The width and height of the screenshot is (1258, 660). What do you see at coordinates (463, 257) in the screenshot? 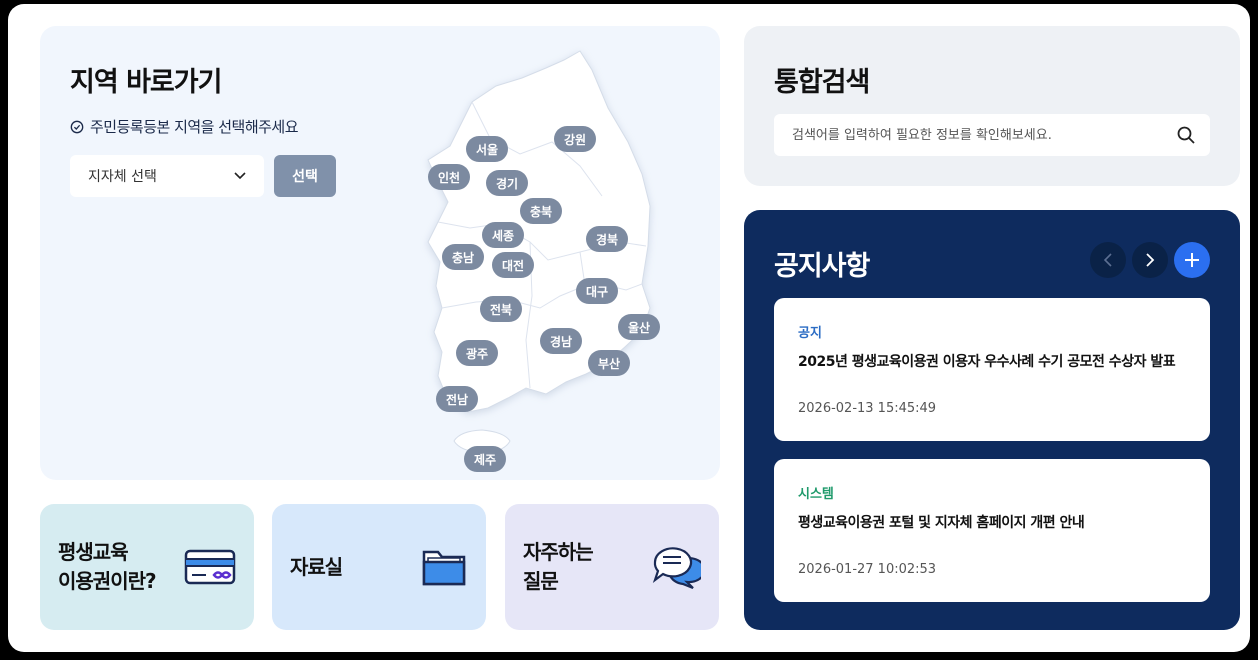
I see `region-pin: 충남` at bounding box center [463, 257].